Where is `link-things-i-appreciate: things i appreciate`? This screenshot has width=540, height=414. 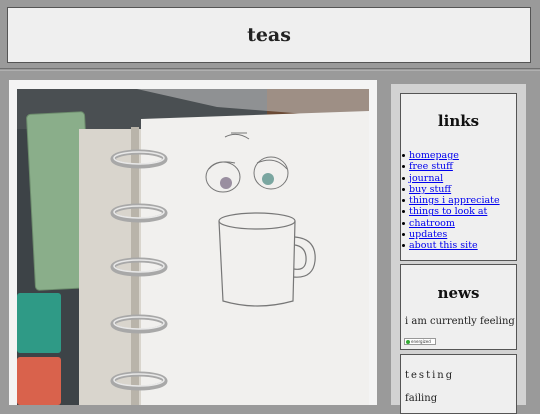 link-things-i-appreciate: things i appreciate is located at coordinates (454, 200).